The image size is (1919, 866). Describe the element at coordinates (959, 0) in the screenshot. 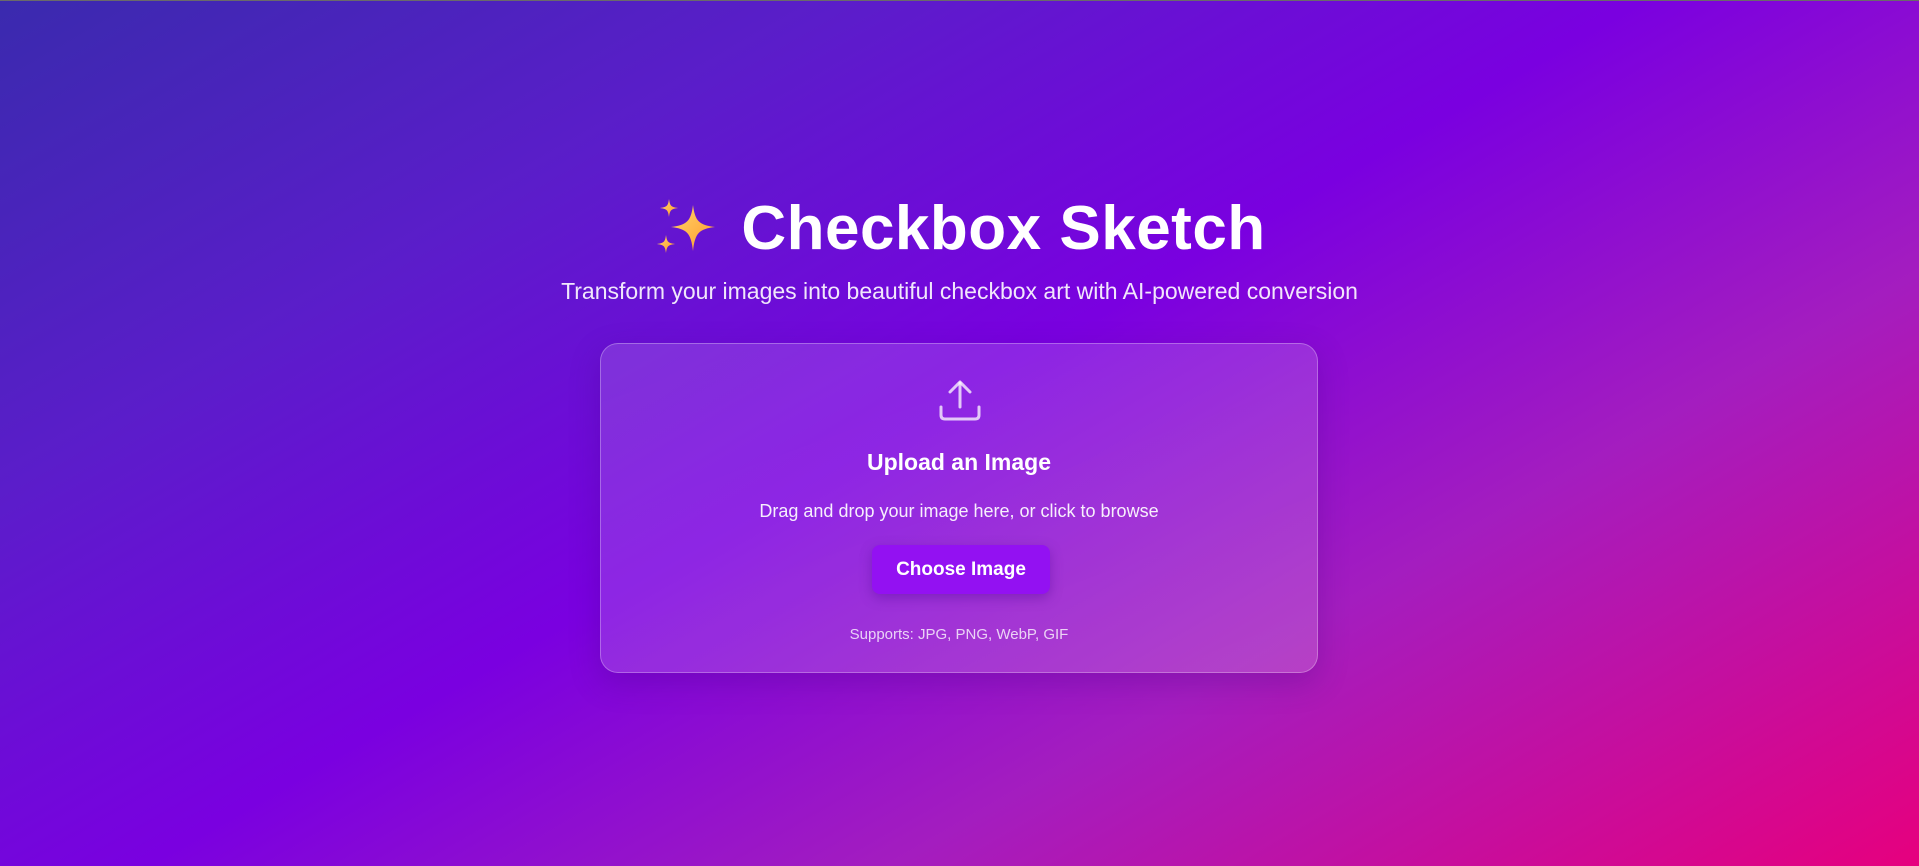

I see `top-border` at that location.